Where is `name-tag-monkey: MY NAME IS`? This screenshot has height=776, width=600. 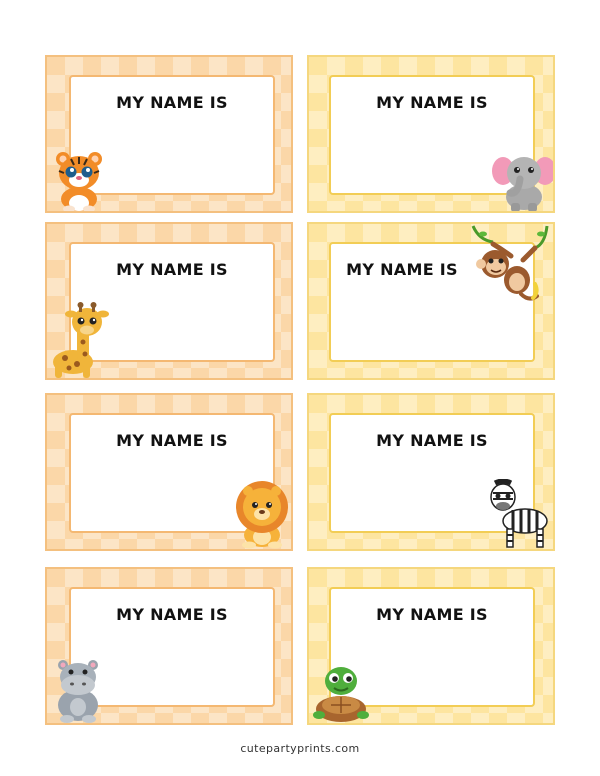 name-tag-monkey: MY NAME IS is located at coordinates (431, 301).